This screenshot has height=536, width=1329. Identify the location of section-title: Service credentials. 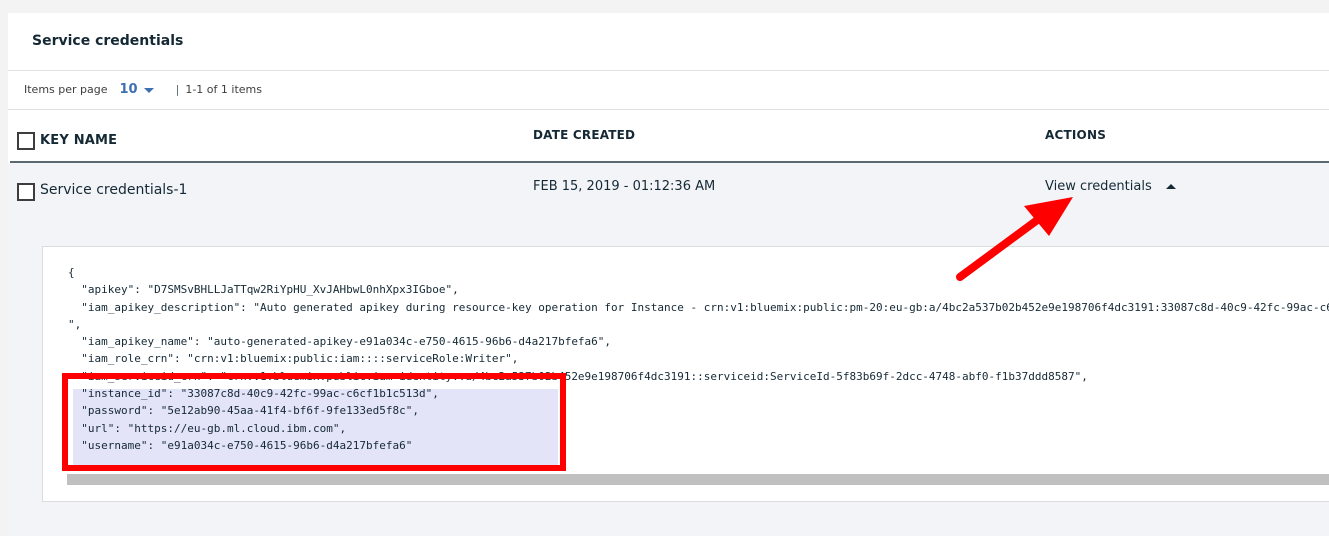
(108, 41).